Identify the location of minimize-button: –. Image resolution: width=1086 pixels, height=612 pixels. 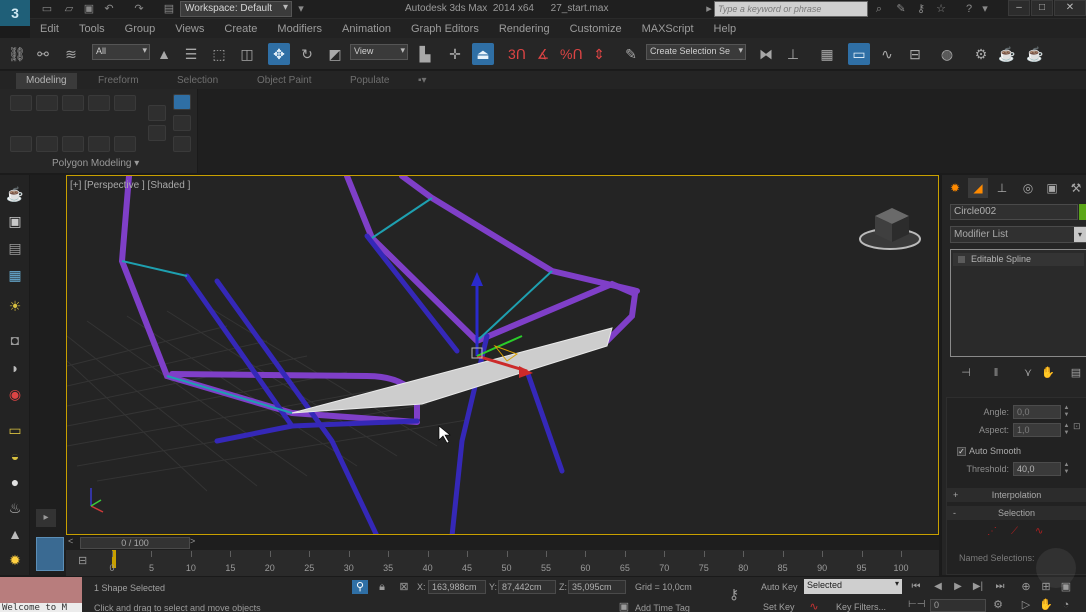
(1019, 8).